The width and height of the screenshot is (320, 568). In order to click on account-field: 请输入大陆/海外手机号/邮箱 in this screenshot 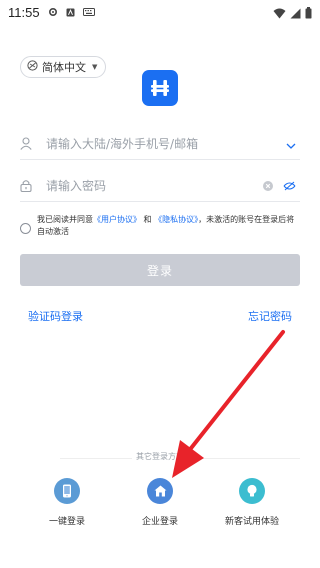, I will do `click(160, 144)`.